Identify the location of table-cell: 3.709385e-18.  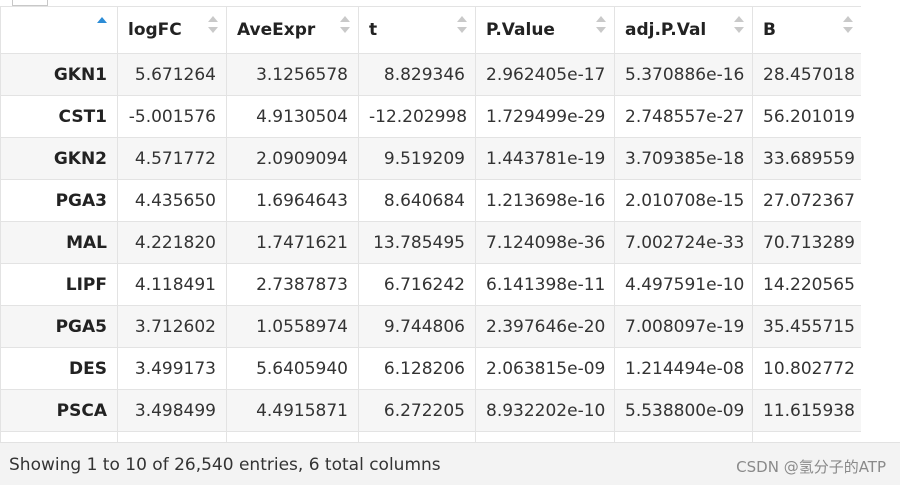
(683, 158).